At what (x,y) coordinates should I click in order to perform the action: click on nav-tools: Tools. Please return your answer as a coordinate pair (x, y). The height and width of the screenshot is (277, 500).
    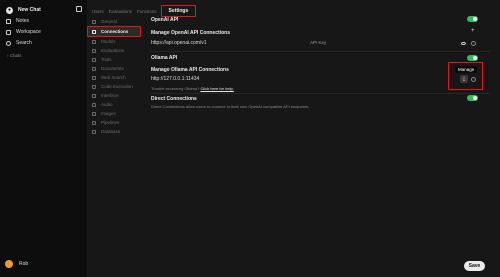
    Looking at the image, I should click on (119, 59).